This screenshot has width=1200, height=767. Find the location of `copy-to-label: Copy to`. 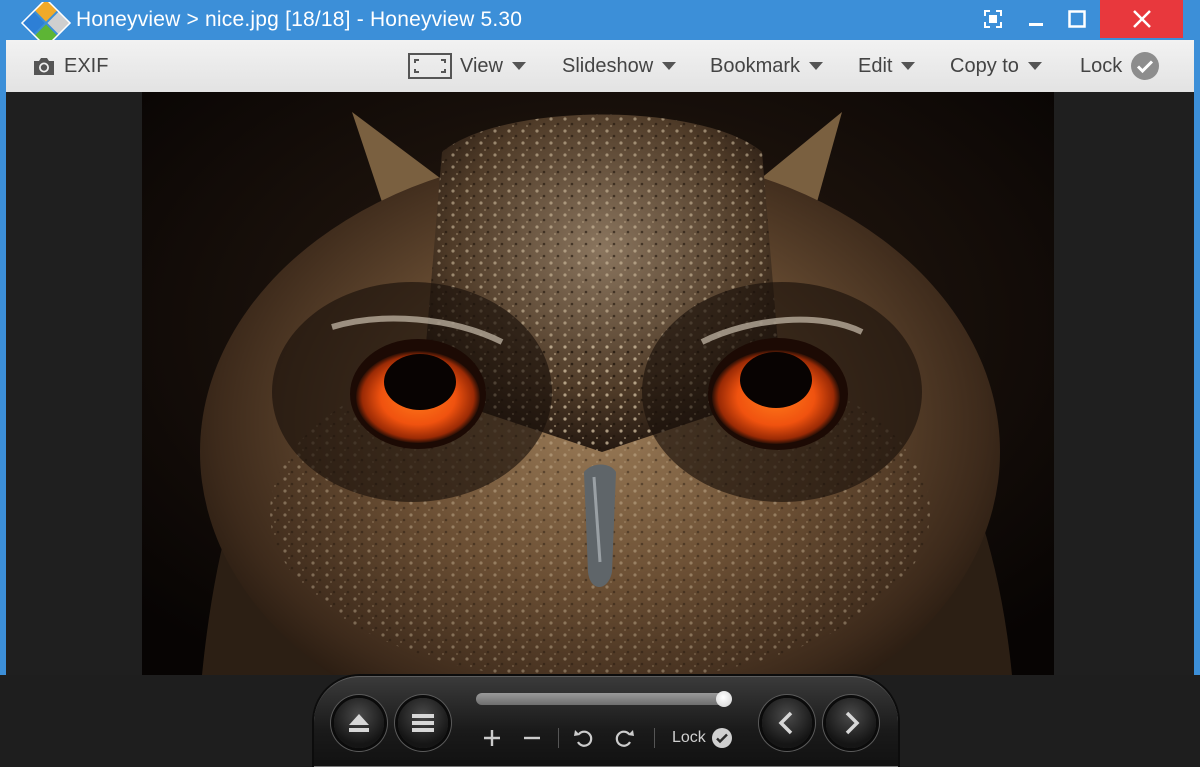

copy-to-label: Copy to is located at coordinates (984, 65).